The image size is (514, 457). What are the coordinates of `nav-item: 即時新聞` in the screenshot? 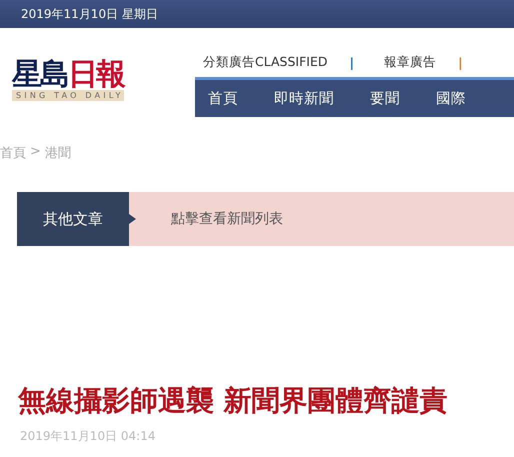 It's located at (304, 98).